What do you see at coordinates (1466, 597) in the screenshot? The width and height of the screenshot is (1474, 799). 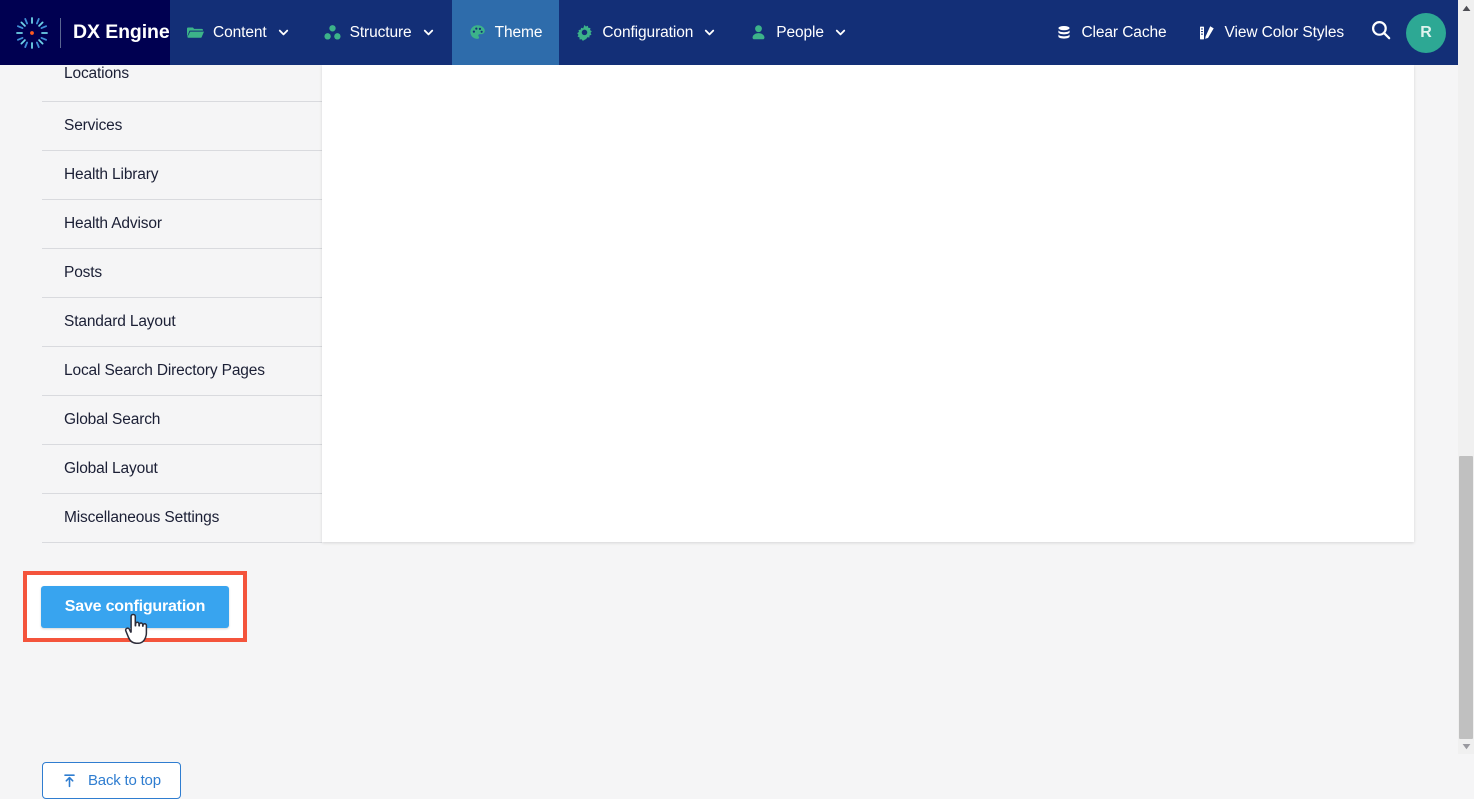 I see `scrollbar-thumb` at bounding box center [1466, 597].